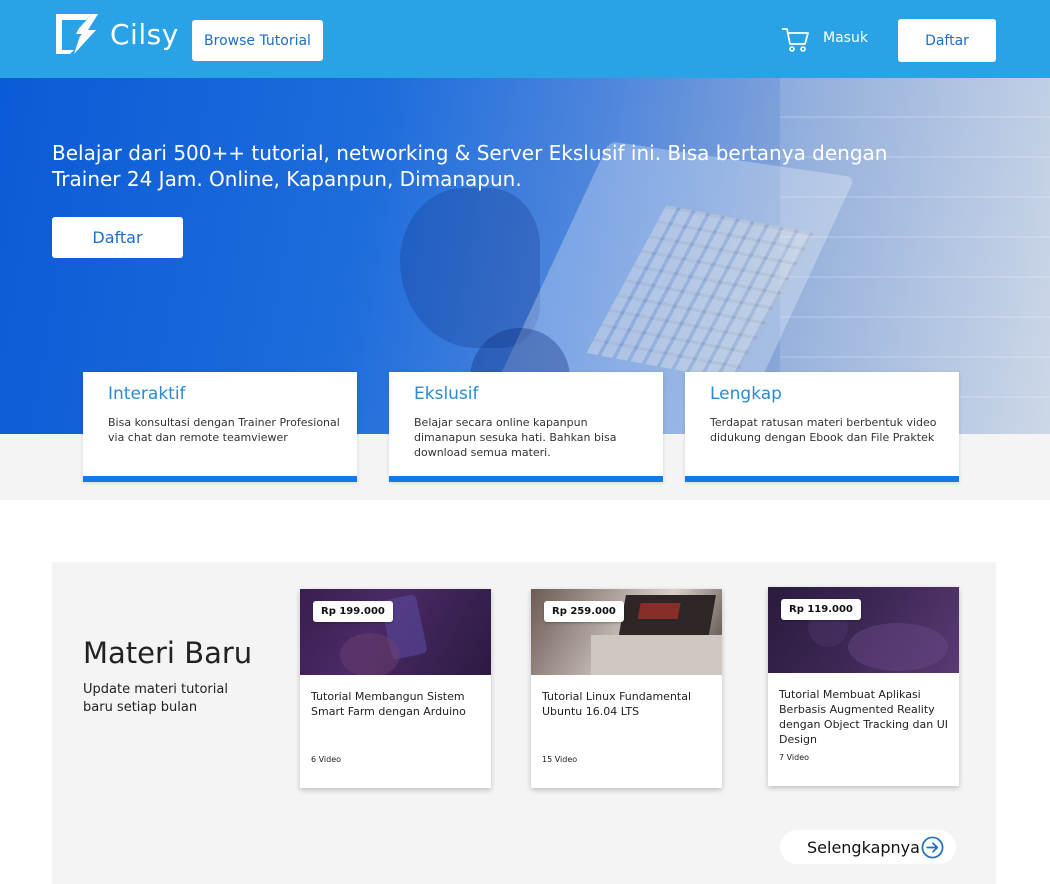  I want to click on logo: Cilsy, so click(115, 34).